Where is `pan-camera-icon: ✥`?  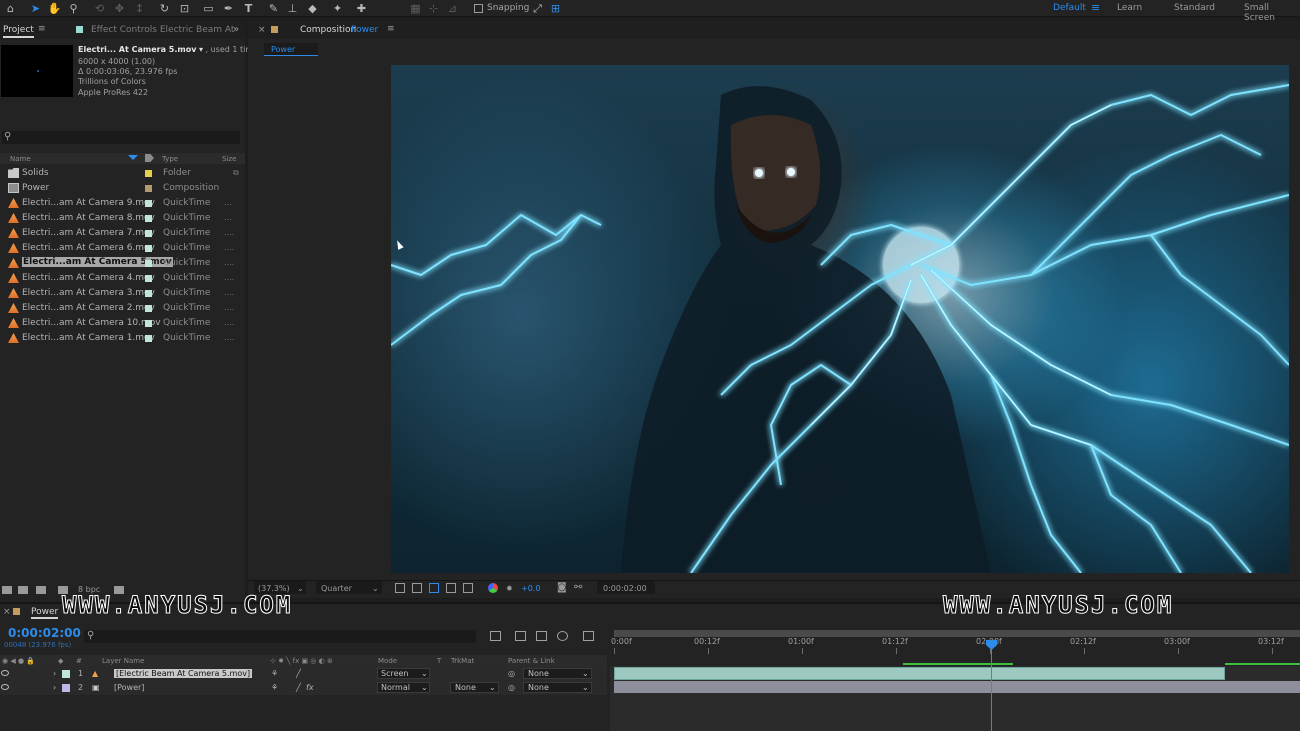 pan-camera-icon: ✥ is located at coordinates (119, 8).